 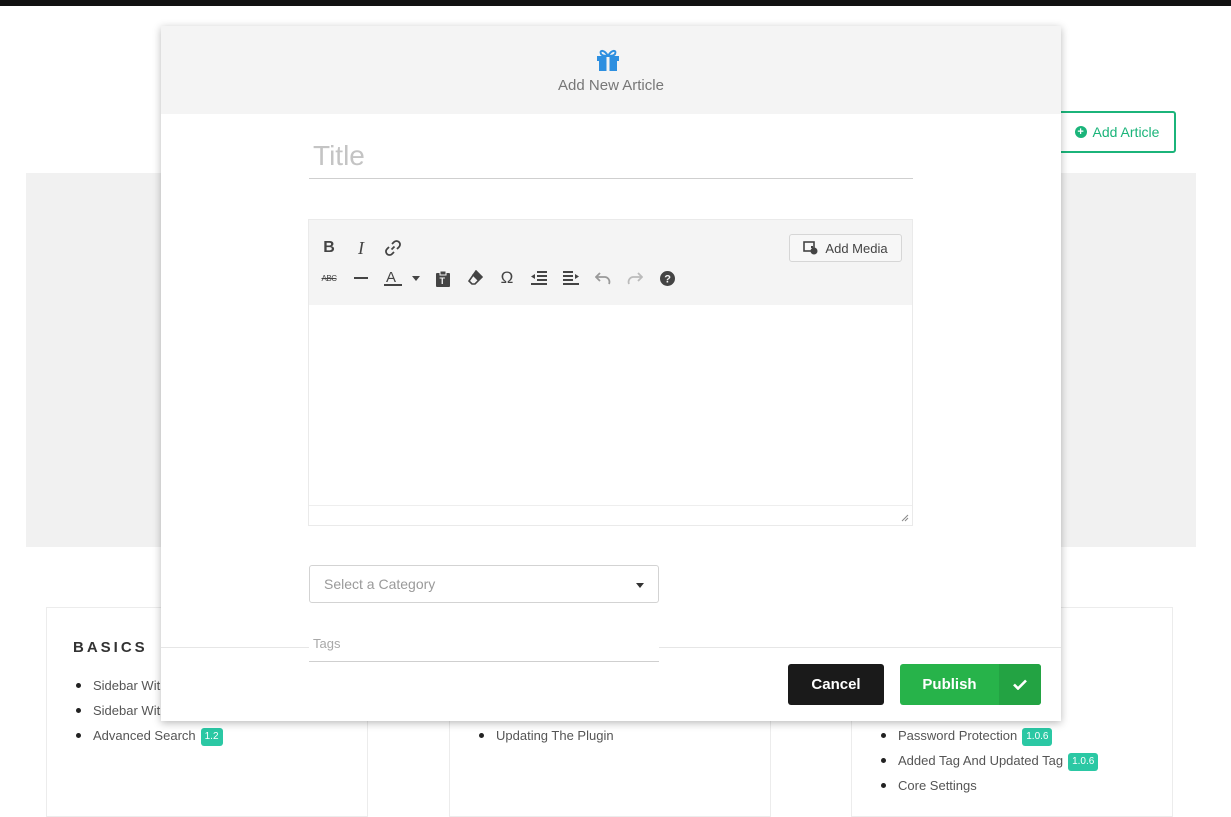 What do you see at coordinates (615, 3) in the screenshot?
I see `top-bar` at bounding box center [615, 3].